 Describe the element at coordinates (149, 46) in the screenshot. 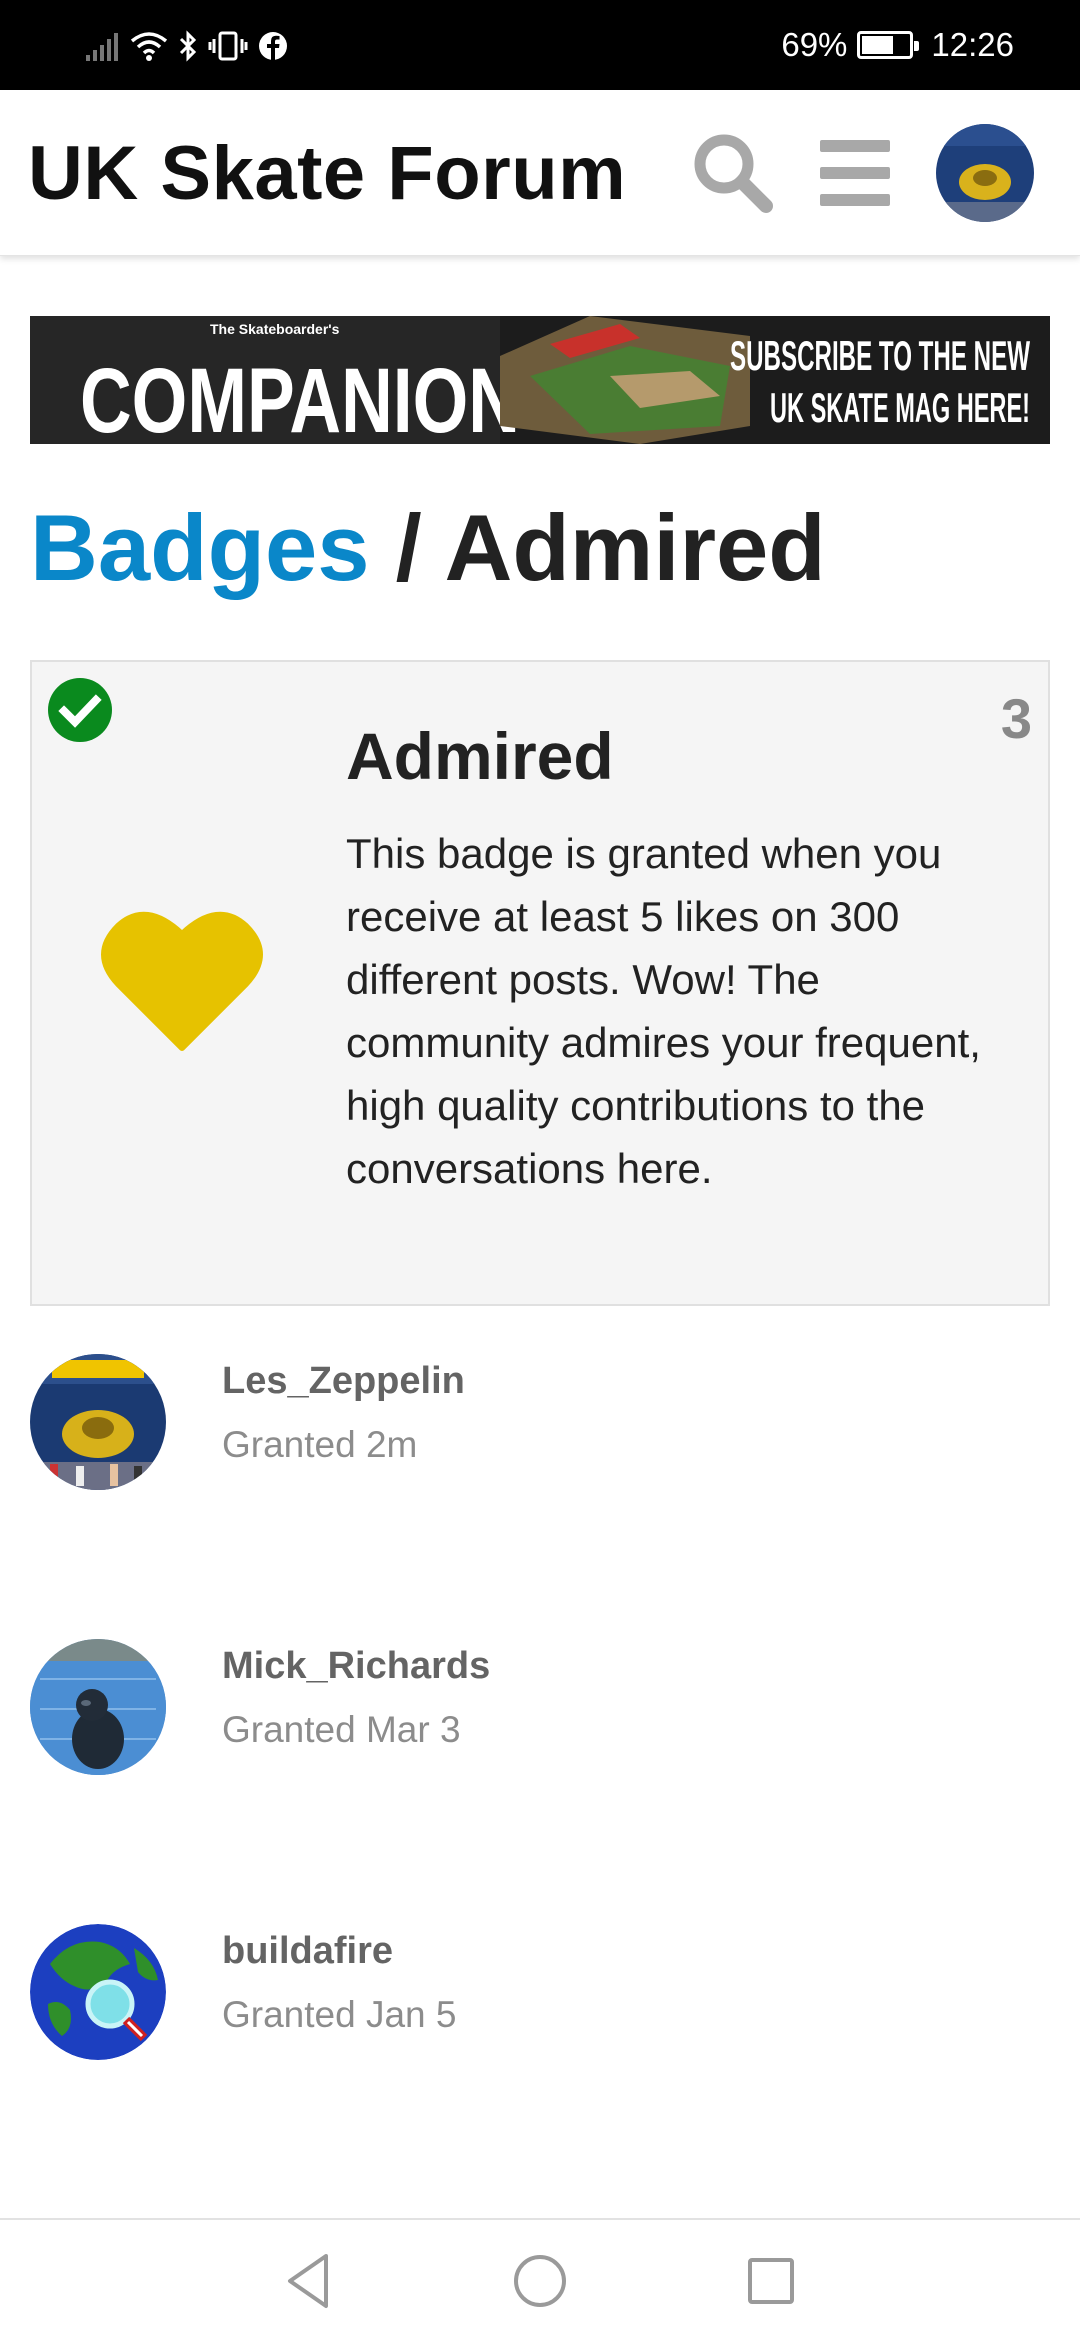

I see `wifi-icon` at that location.